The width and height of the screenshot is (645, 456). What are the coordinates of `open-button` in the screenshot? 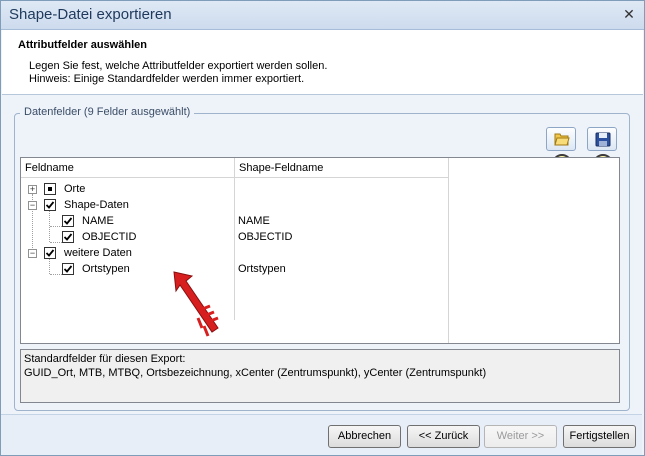 It's located at (561, 139).